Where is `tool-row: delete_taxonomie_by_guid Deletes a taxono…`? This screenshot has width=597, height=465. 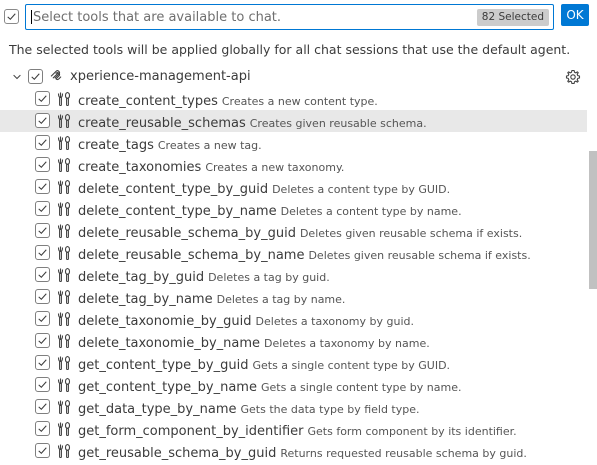
tool-row: delete_taxonomie_by_guid Deletes a taxono… is located at coordinates (293, 319).